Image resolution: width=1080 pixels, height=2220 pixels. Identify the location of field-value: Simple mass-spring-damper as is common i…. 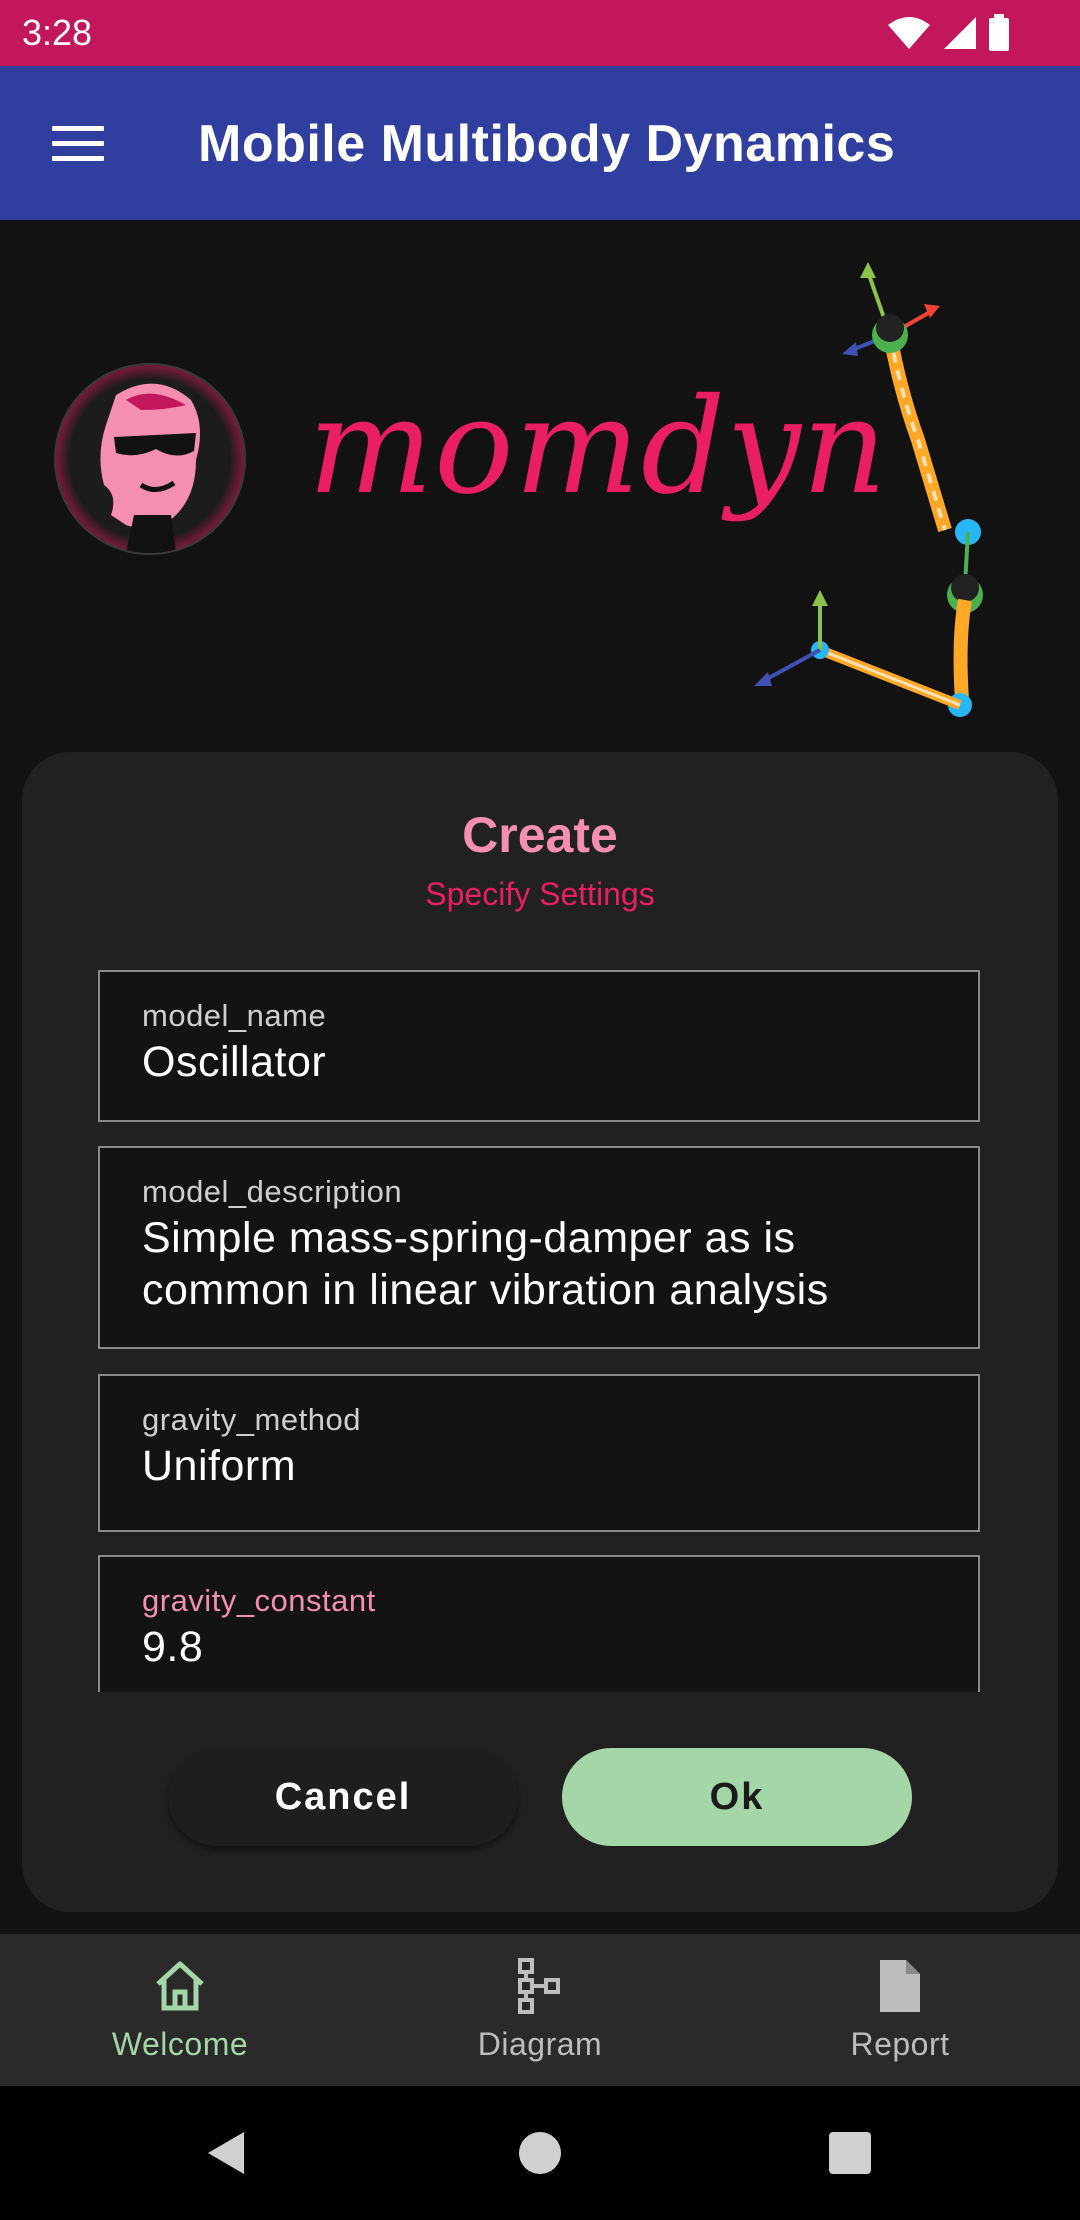
(545, 1264).